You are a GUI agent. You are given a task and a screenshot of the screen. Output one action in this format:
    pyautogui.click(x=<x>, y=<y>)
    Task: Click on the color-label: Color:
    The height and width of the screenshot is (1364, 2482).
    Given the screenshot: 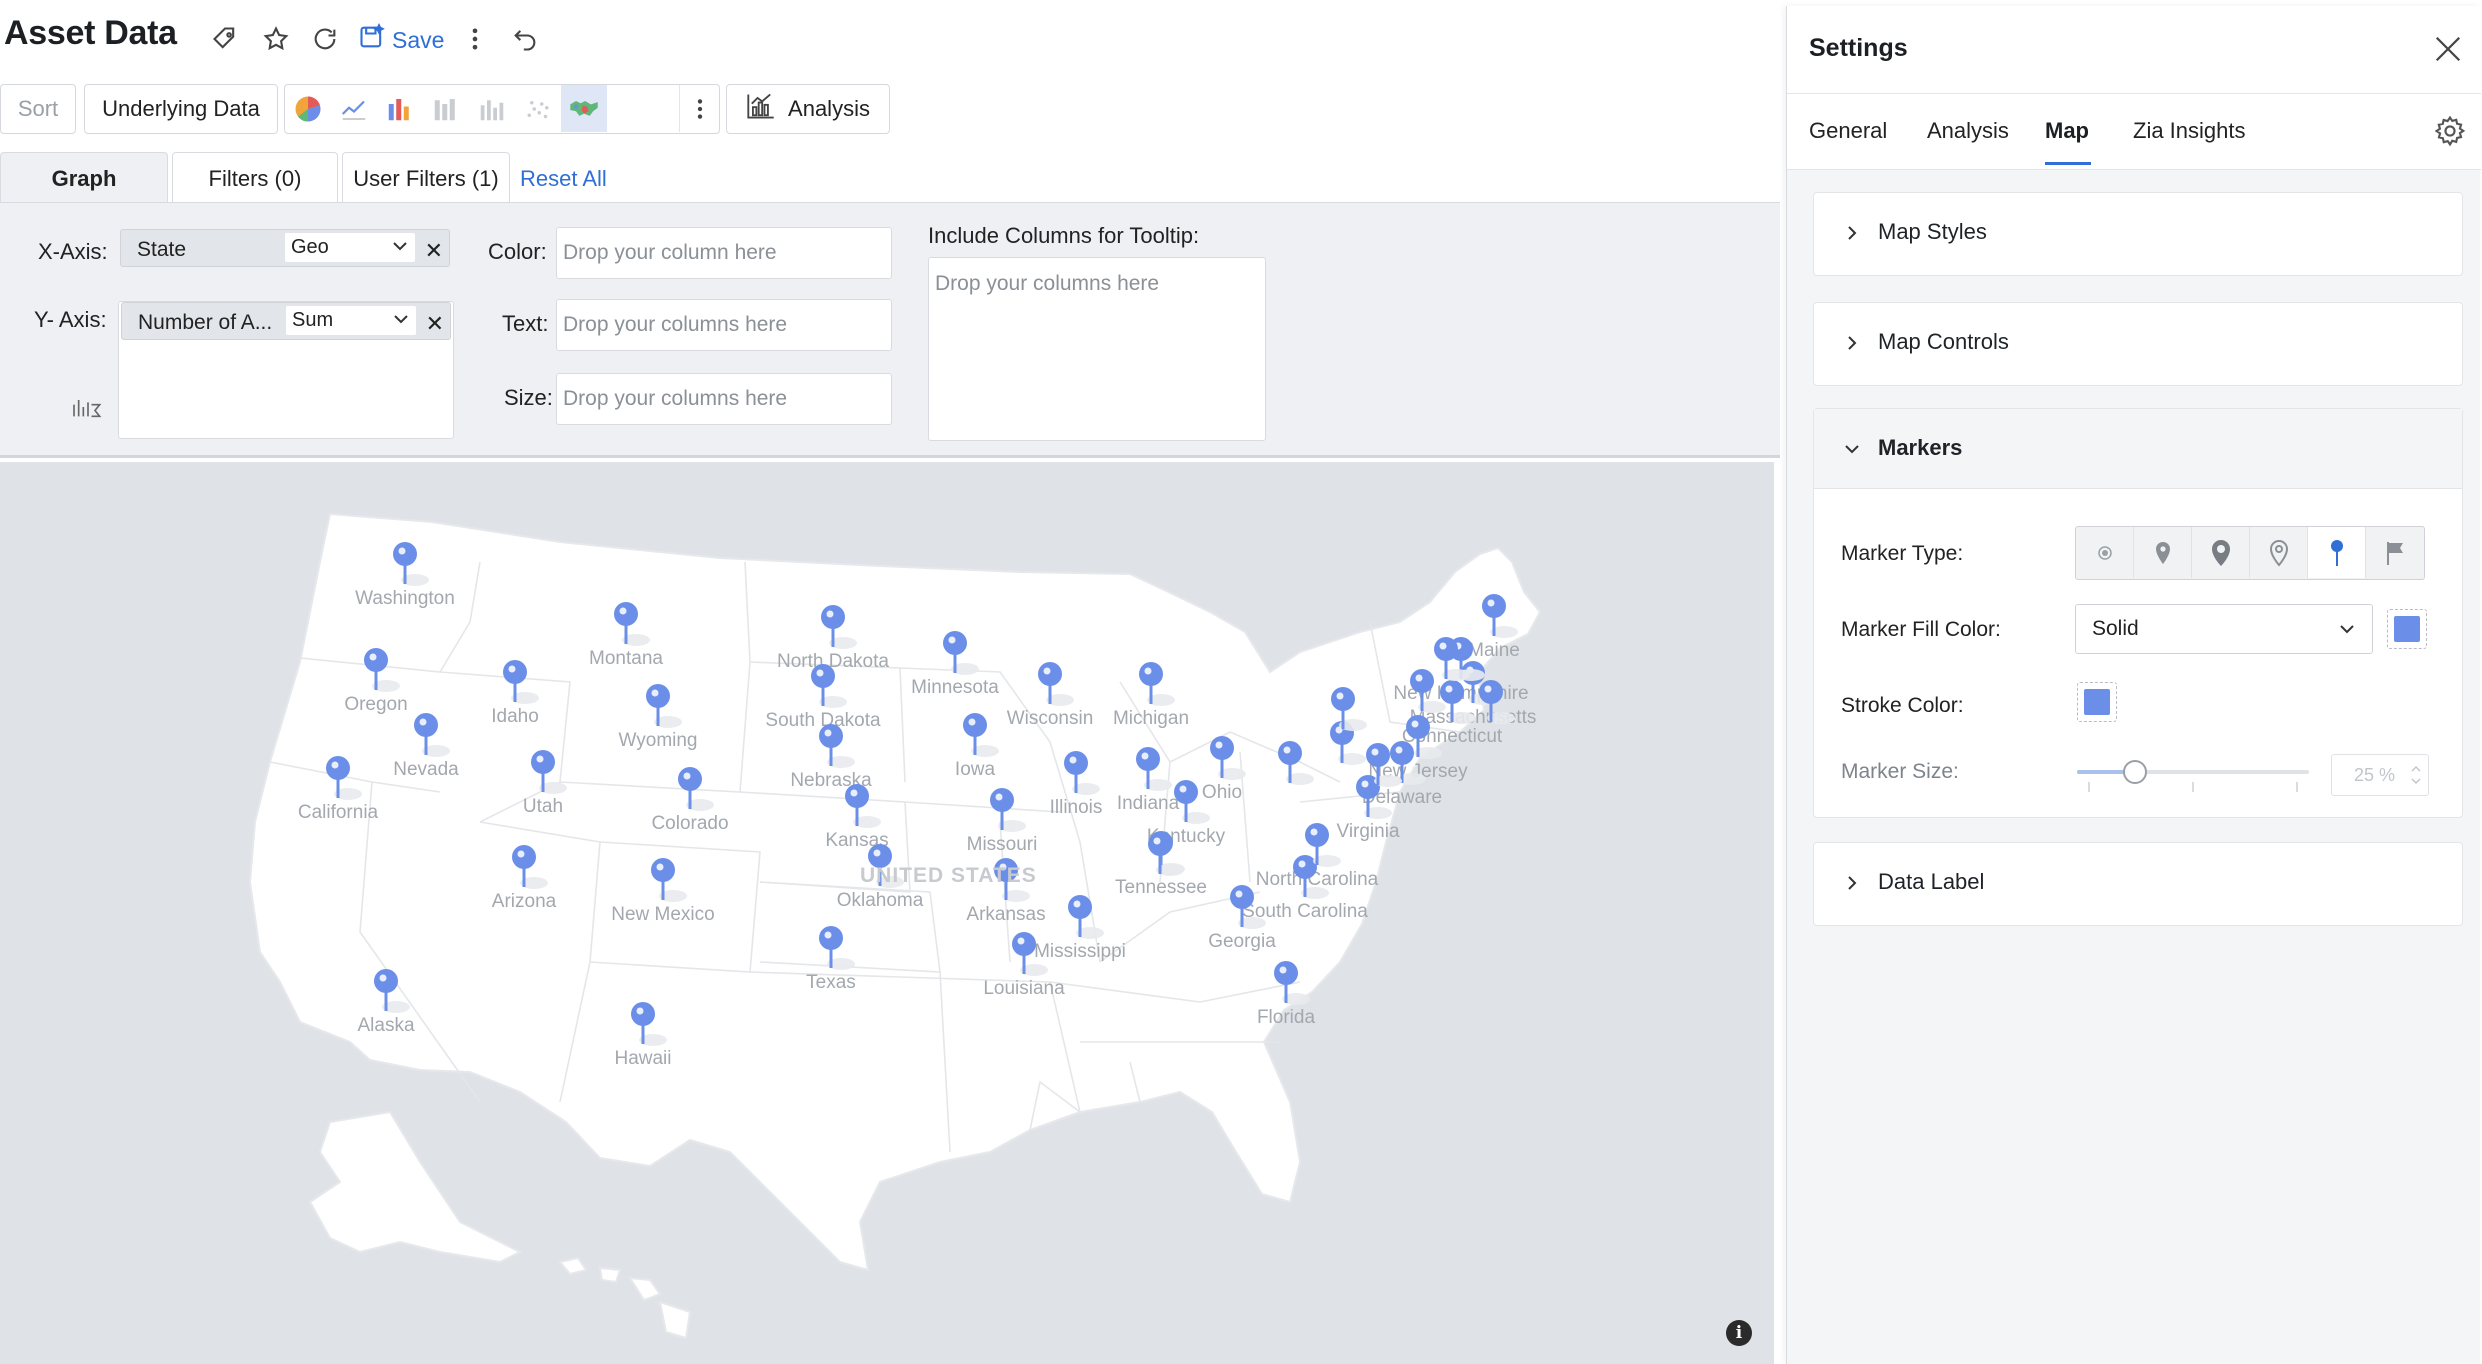 What is the action you would take?
    pyautogui.click(x=517, y=251)
    